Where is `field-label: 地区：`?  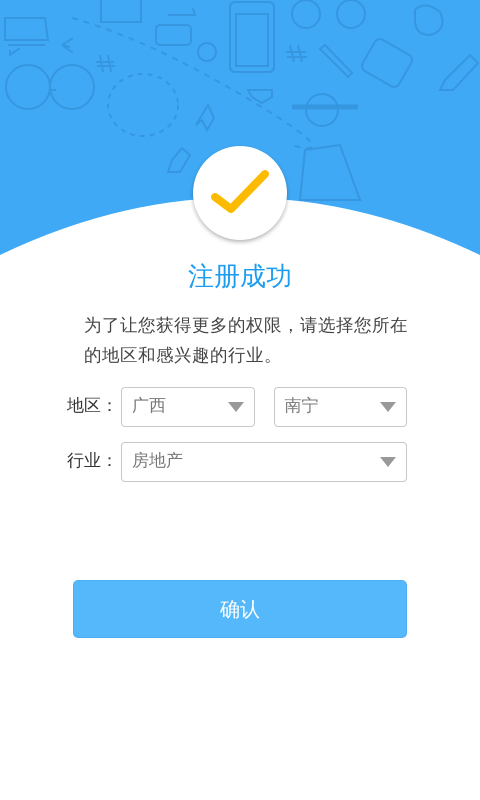
field-label: 地区： is located at coordinates (93, 406).